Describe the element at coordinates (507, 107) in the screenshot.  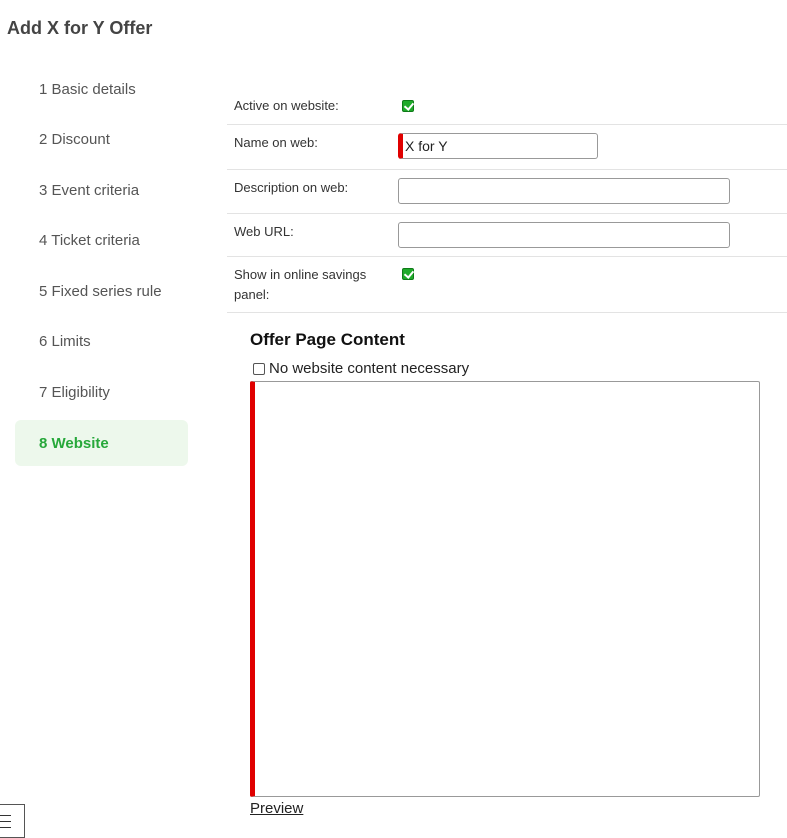
I see `row-active-on-website: Active on website:` at that location.